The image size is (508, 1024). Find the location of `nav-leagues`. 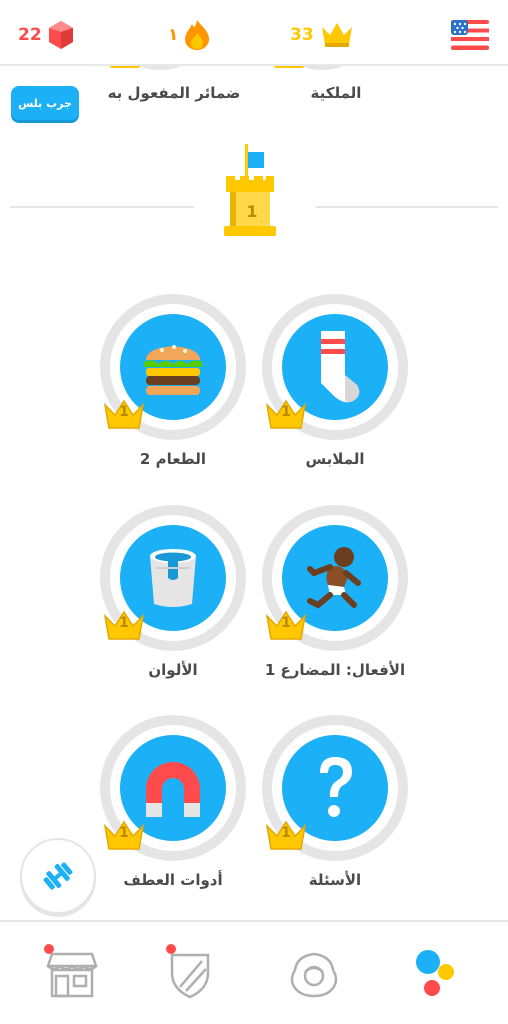

nav-leagues is located at coordinates (190, 973).